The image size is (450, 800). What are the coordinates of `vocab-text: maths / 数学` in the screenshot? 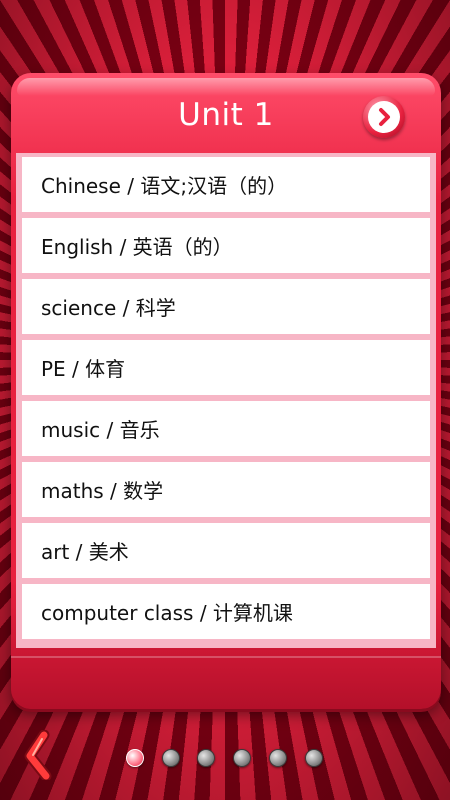 It's located at (102, 491).